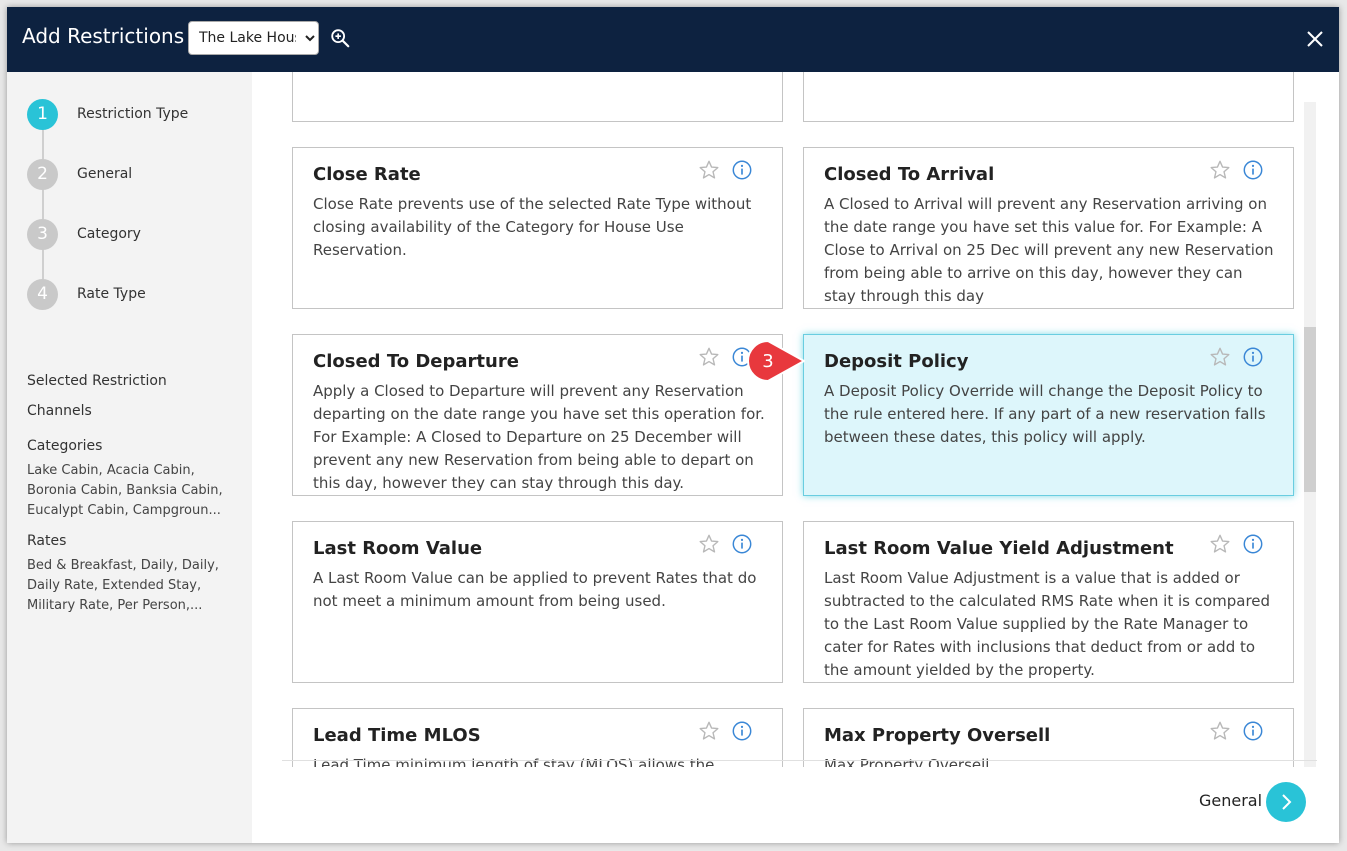 Image resolution: width=1347 pixels, height=851 pixels. Describe the element at coordinates (999, 548) in the screenshot. I see `card-title: Last Room Value Yield Adjustment` at that location.